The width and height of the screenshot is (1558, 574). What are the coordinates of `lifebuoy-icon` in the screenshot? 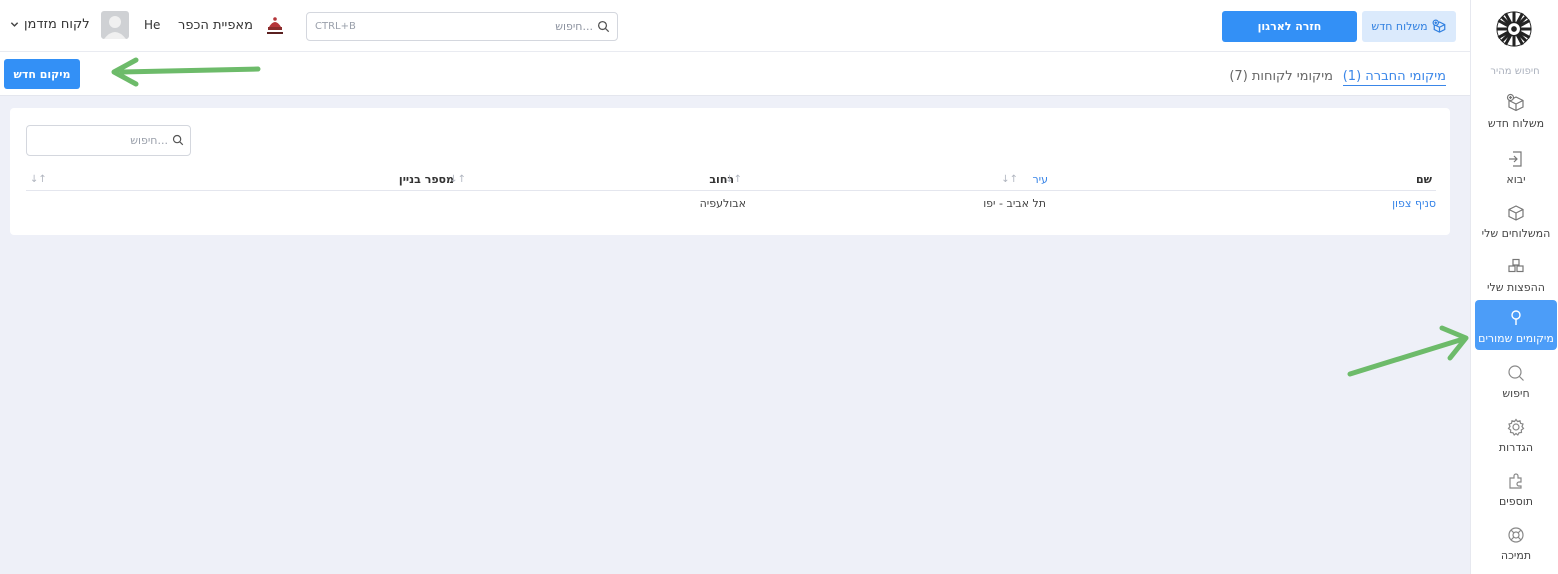 It's located at (1516, 535).